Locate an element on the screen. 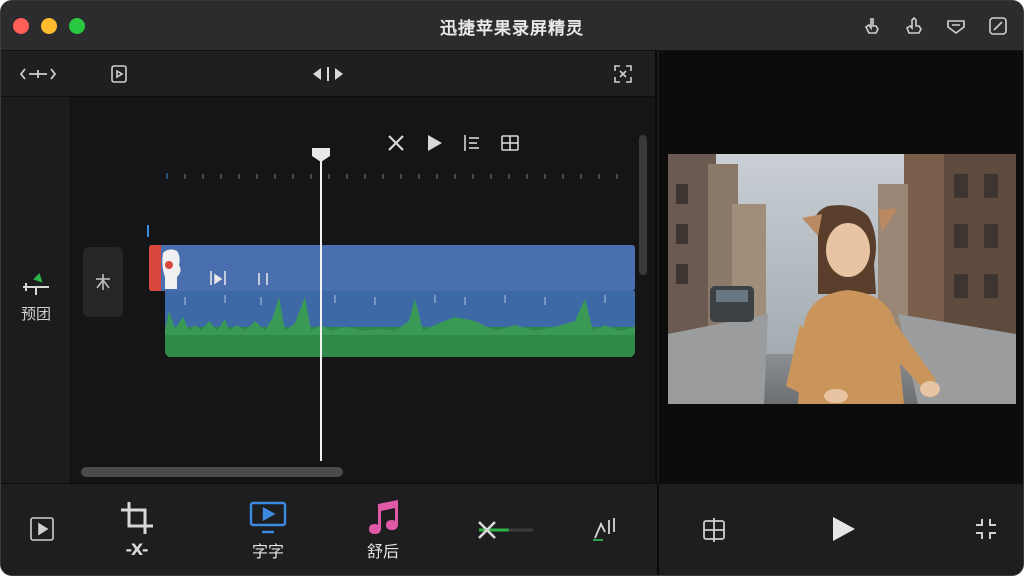 The image size is (1024, 576). horizontal-scrollbar is located at coordinates (212, 472).